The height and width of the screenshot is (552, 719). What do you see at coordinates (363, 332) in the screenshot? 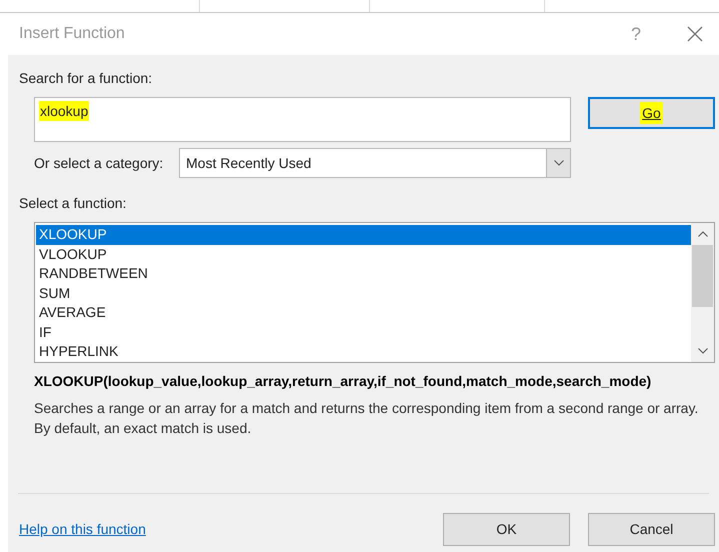
I see `function-list-item: IF` at bounding box center [363, 332].